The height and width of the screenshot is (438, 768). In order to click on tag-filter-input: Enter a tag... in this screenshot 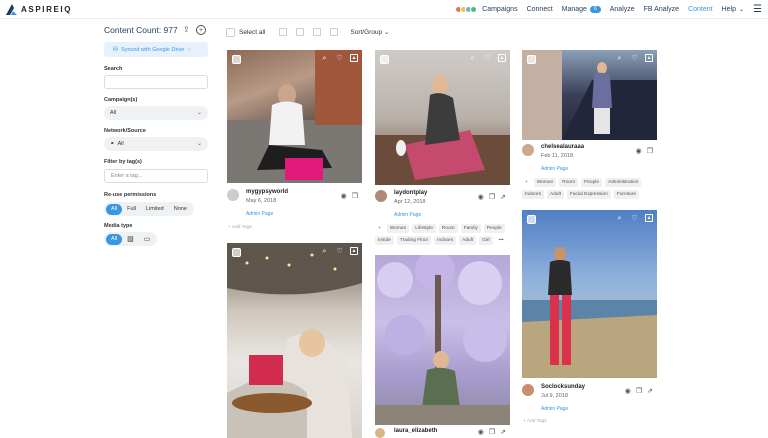, I will do `click(156, 176)`.